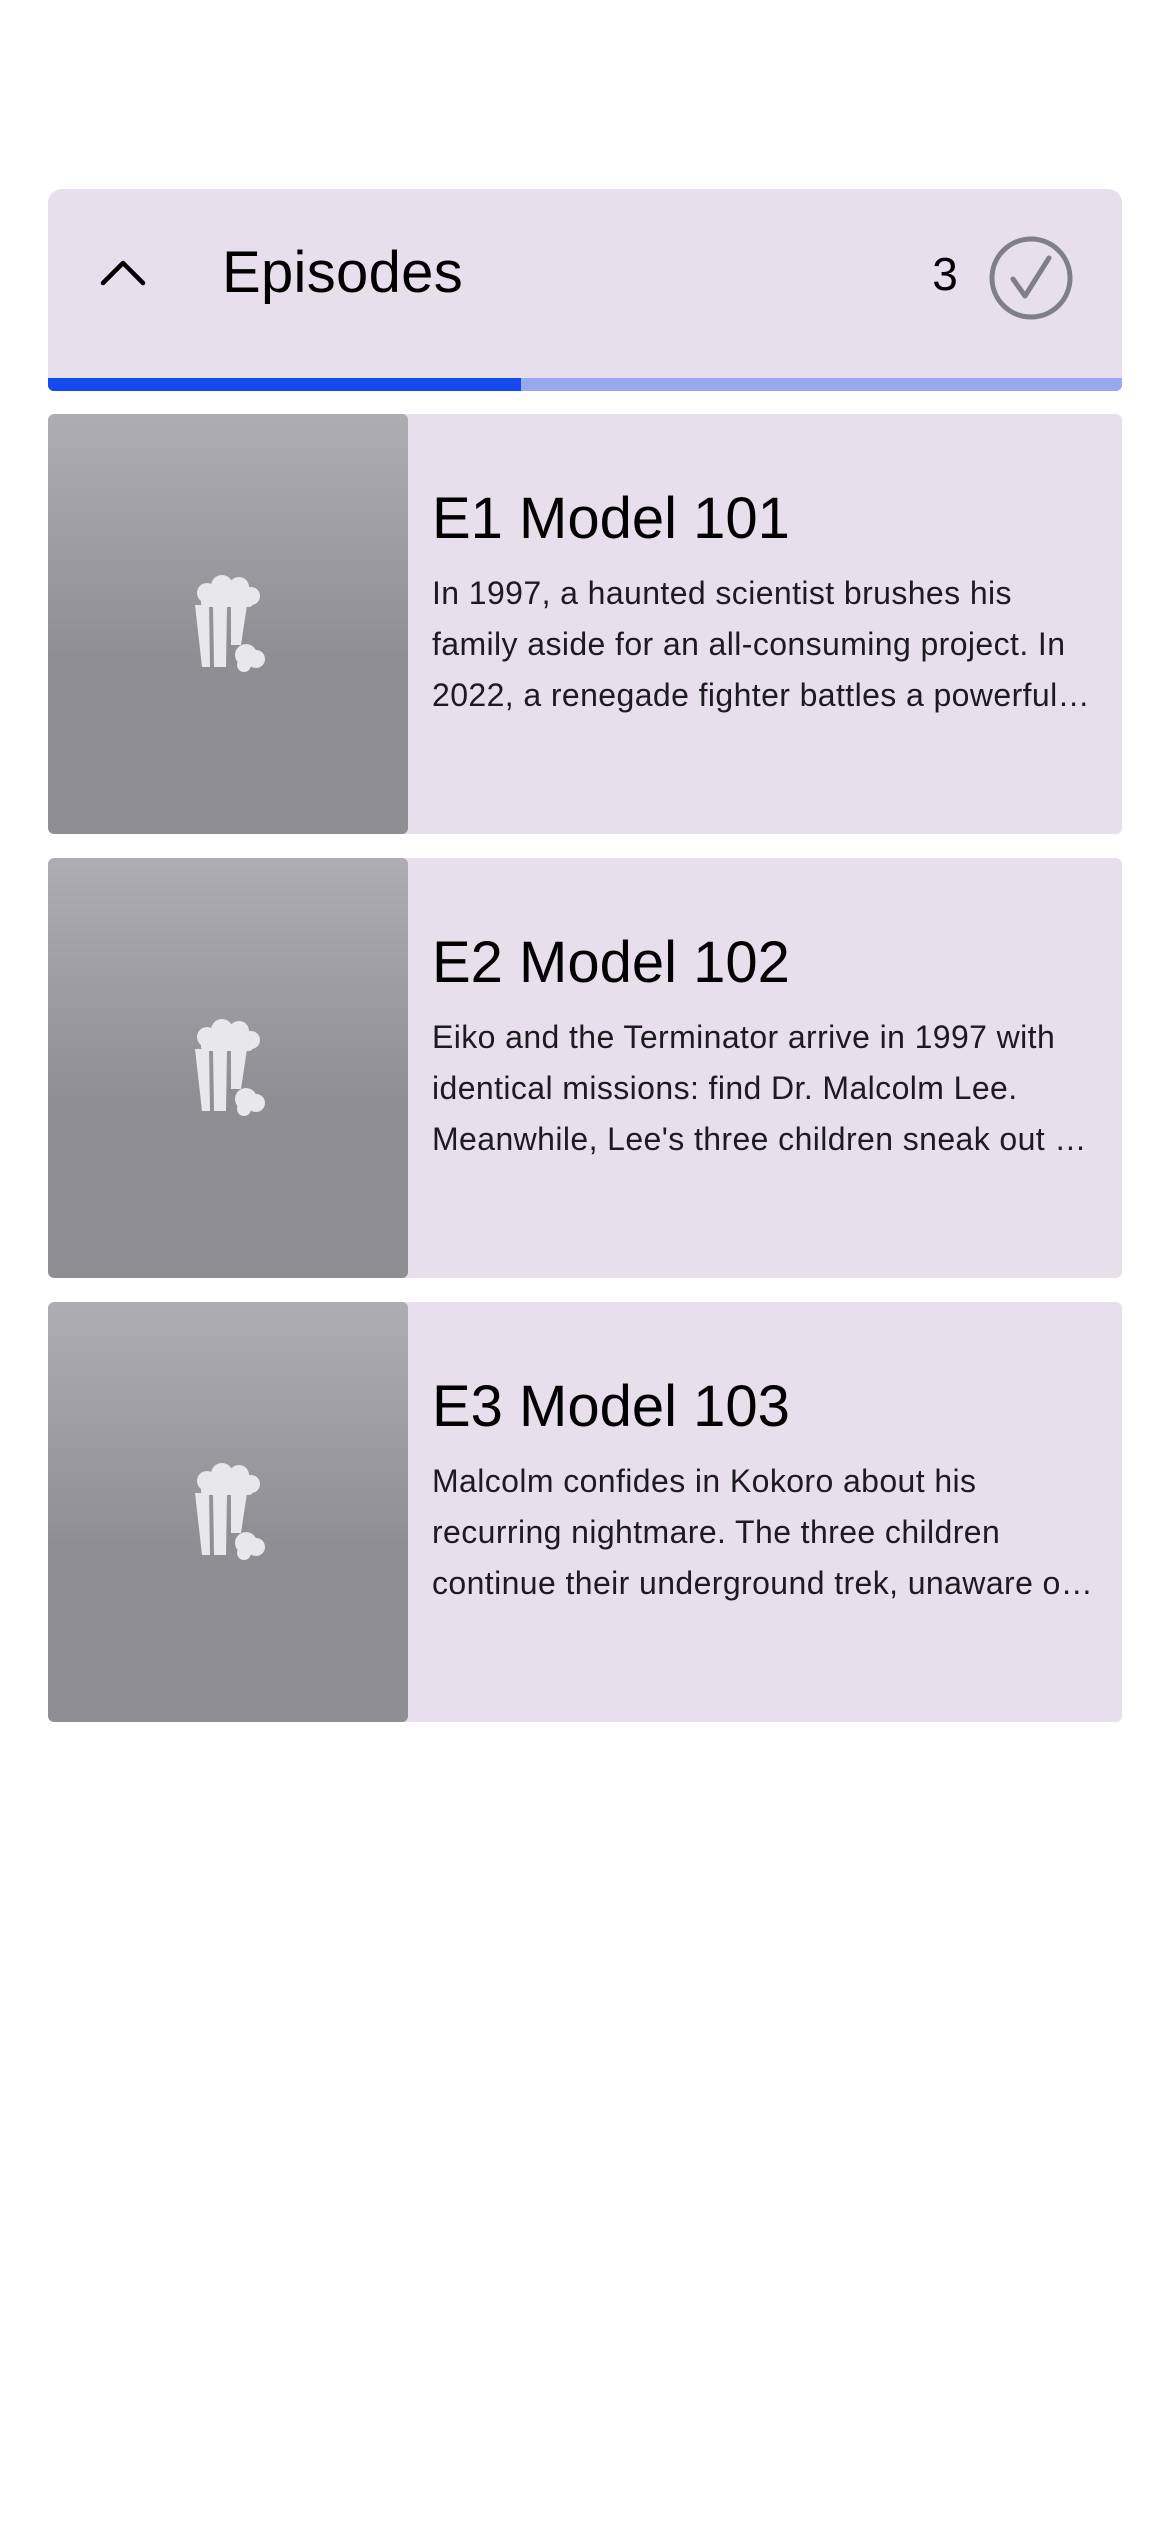  What do you see at coordinates (585, 290) in the screenshot?
I see `episodes-section-header: Episodes 3` at bounding box center [585, 290].